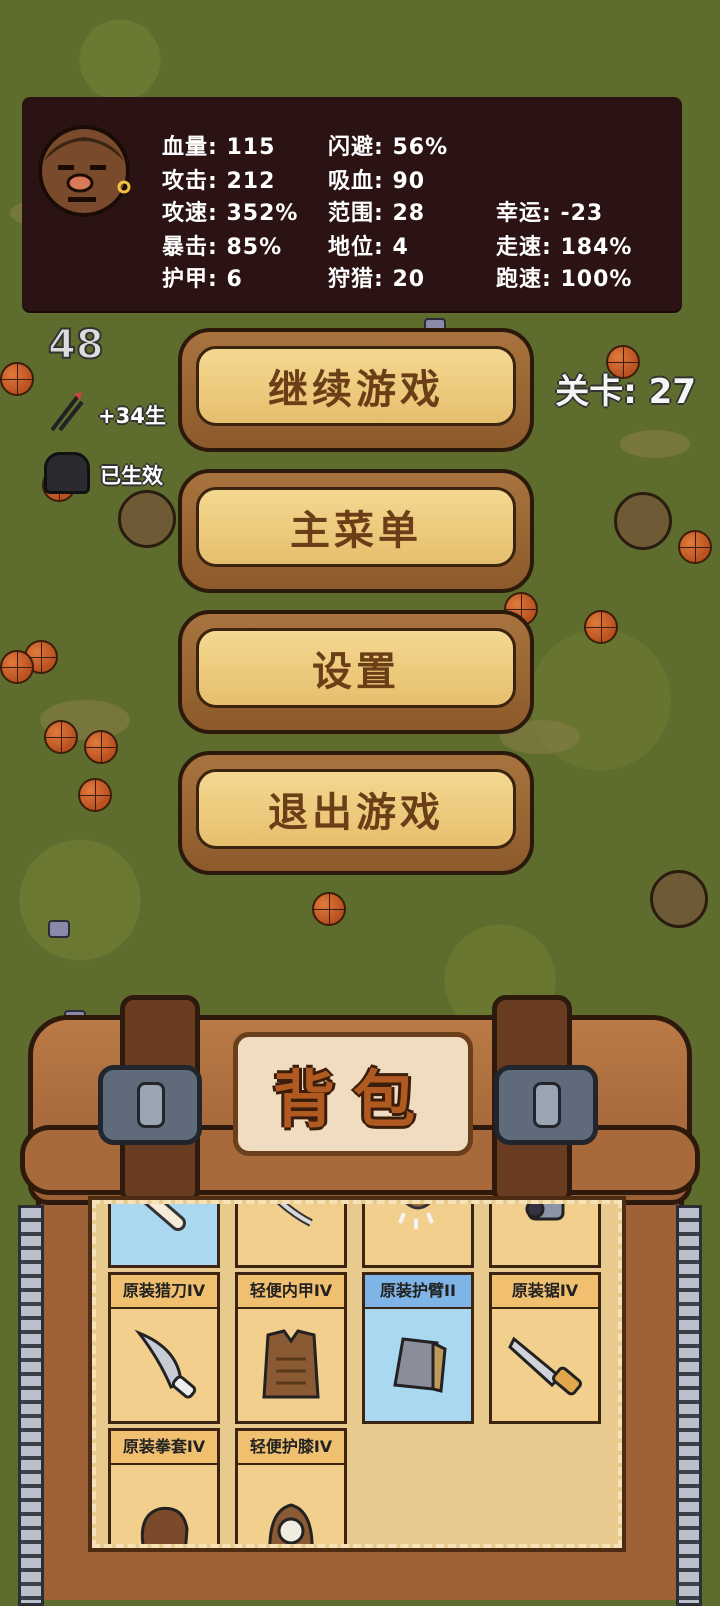 The image size is (720, 1606). What do you see at coordinates (546, 1105) in the screenshot?
I see `right-buckle-icon` at bounding box center [546, 1105].